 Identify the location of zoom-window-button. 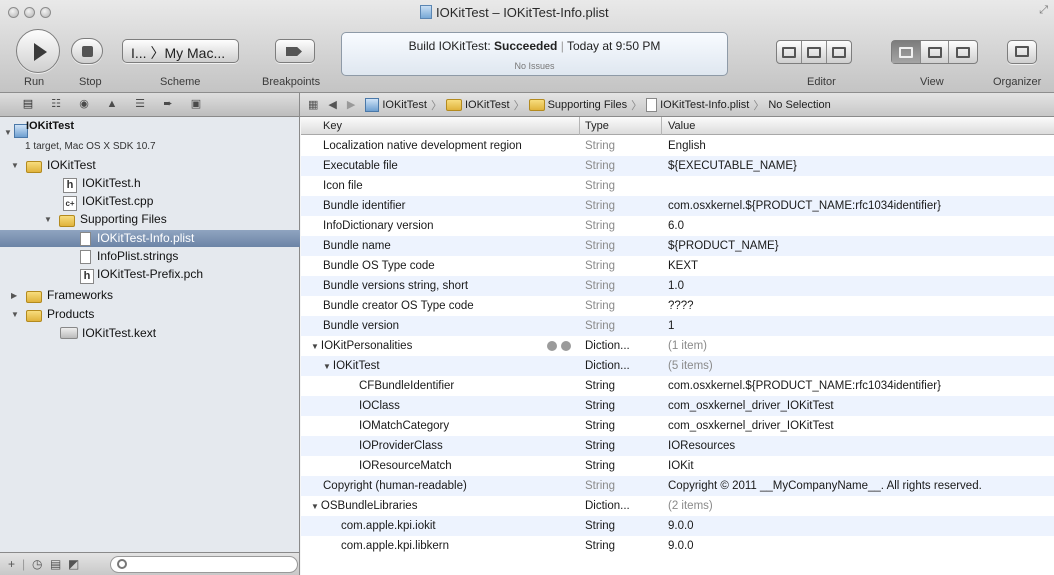
(45, 12).